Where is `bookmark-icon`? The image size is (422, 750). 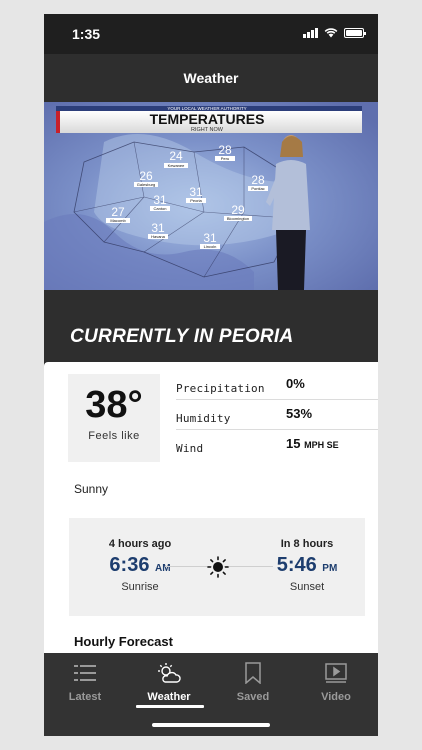
bookmark-icon is located at coordinates (253, 673).